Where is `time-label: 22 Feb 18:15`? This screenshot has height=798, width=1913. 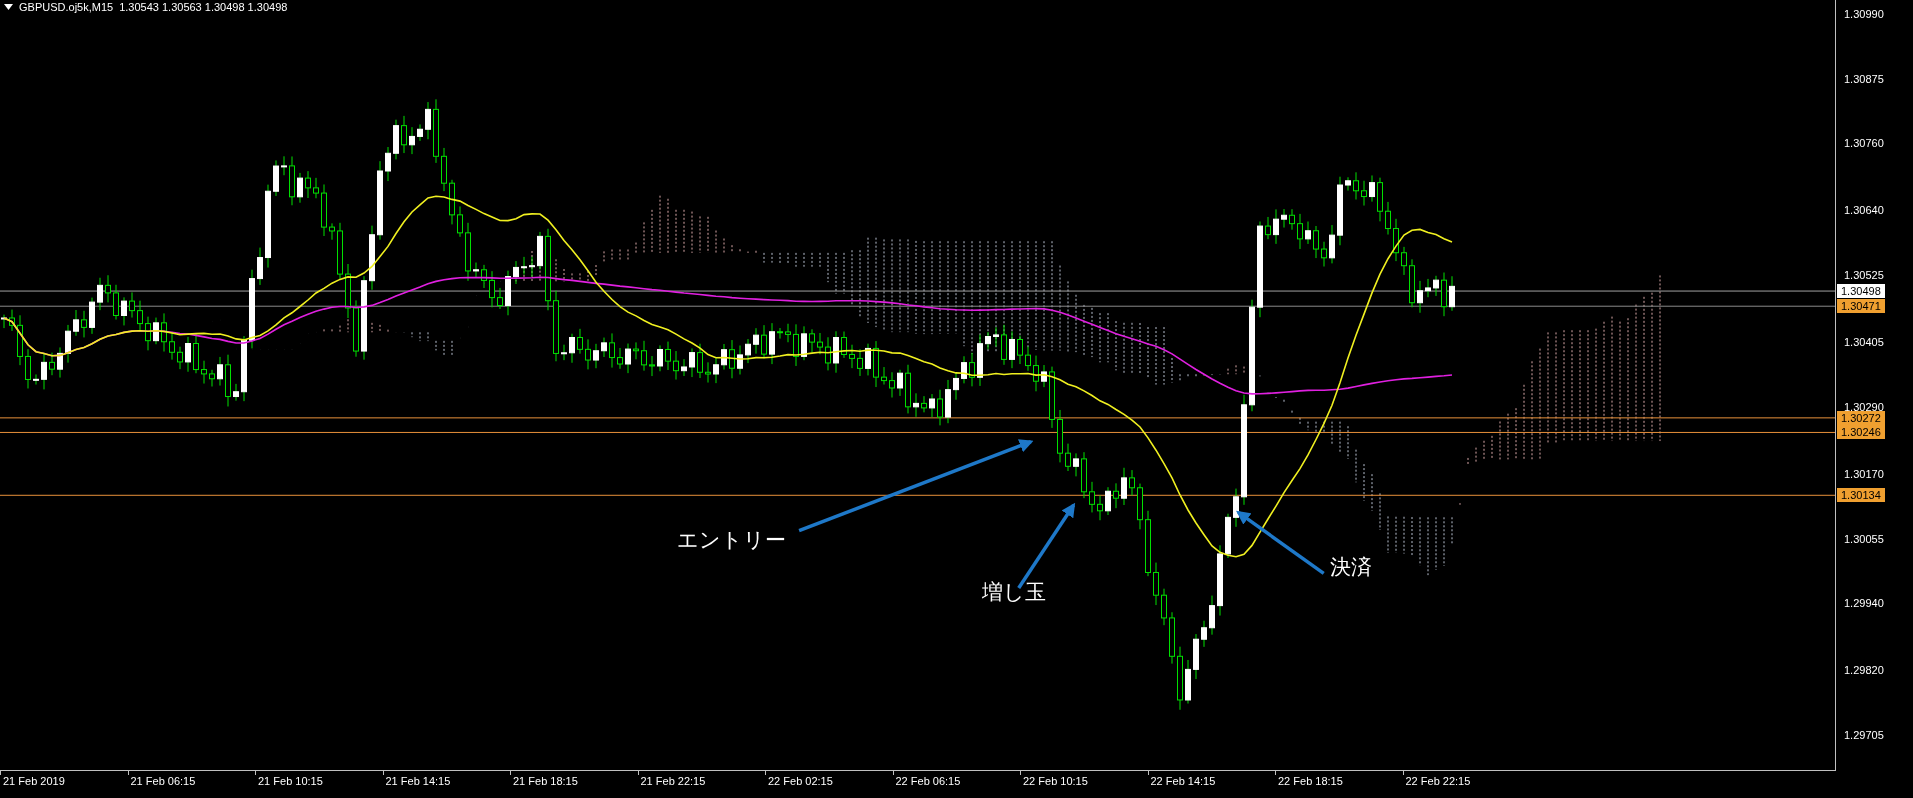
time-label: 22 Feb 18:15 is located at coordinates (1310, 781).